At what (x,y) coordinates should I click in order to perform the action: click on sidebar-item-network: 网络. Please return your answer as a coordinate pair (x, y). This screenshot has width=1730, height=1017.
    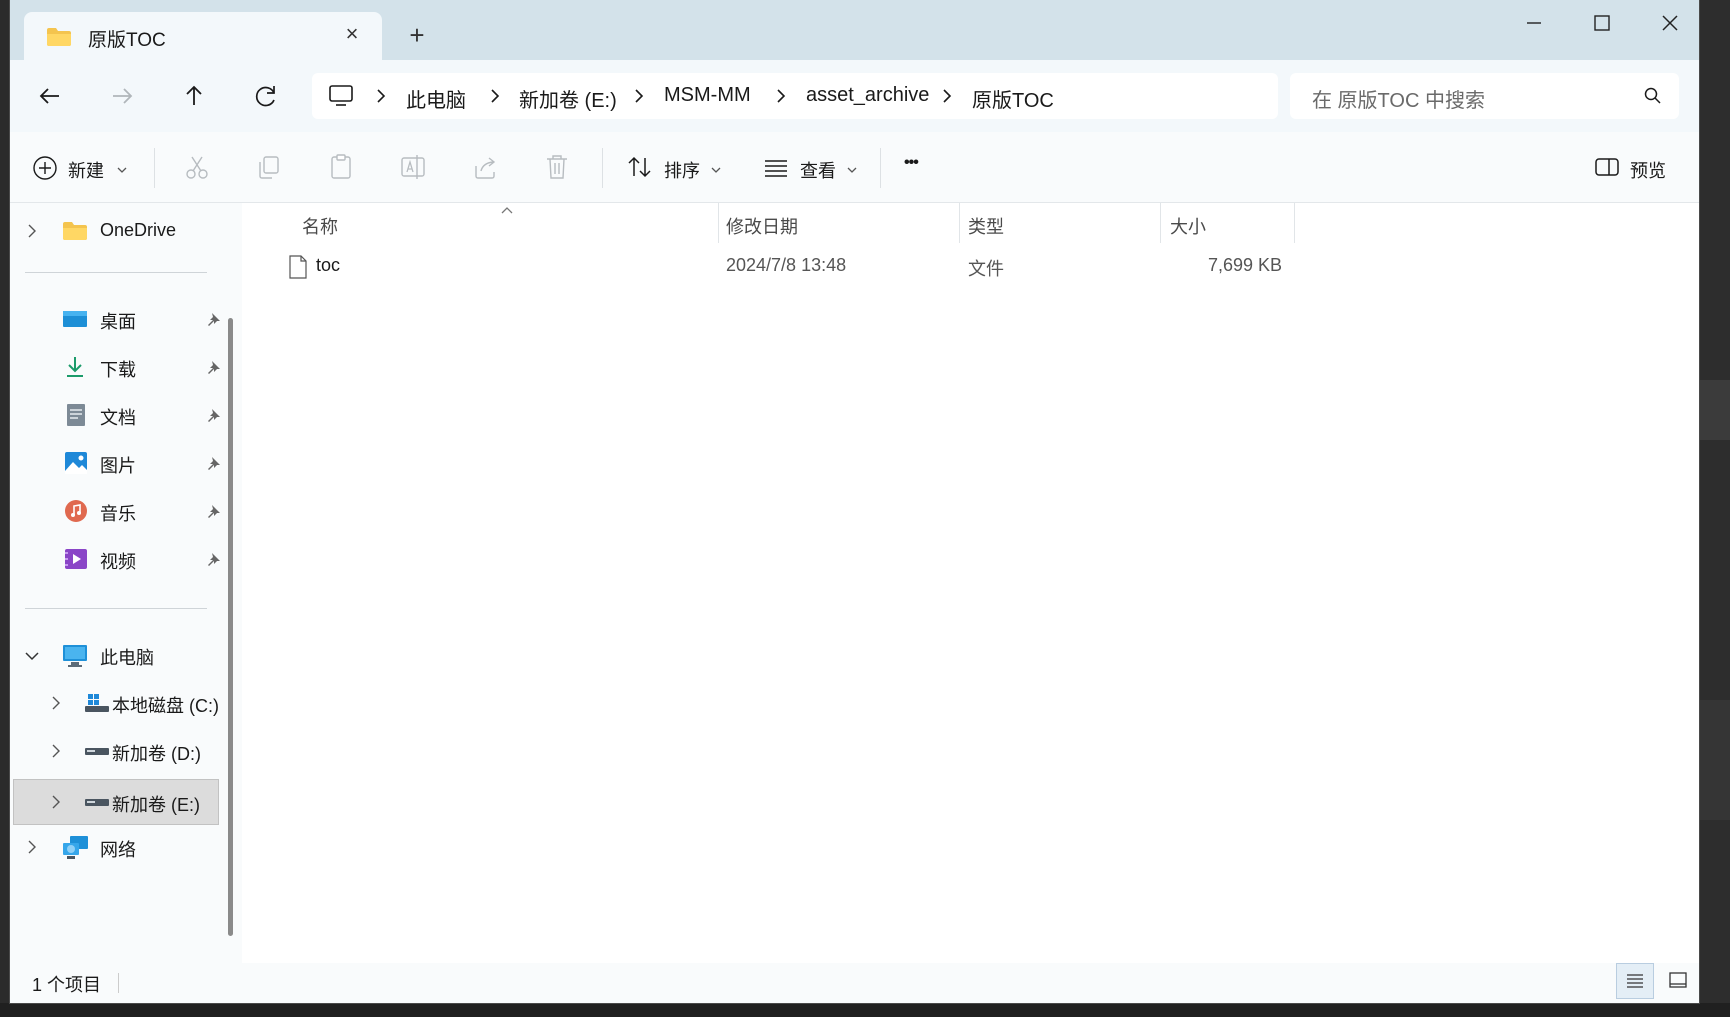
    Looking at the image, I should click on (123, 847).